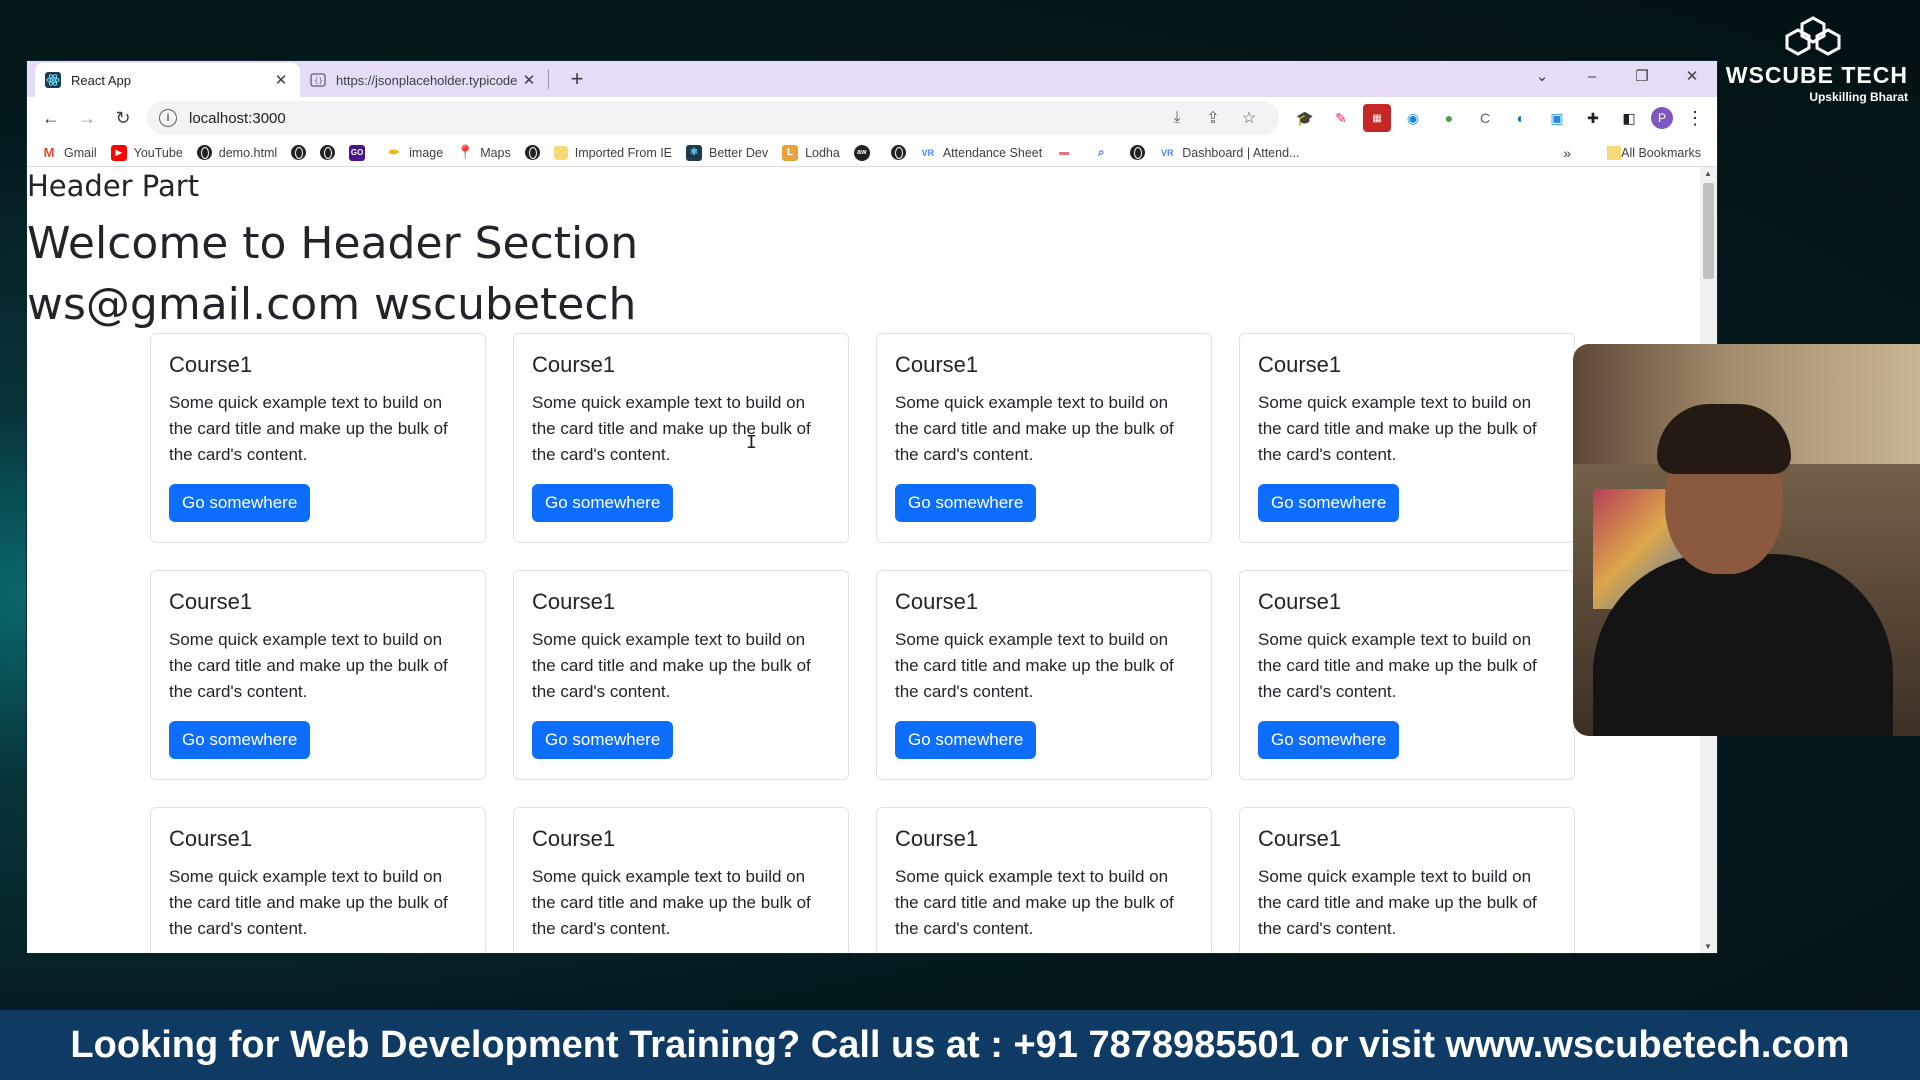  Describe the element at coordinates (1746, 540) in the screenshot. I see `presenter-webcam` at that location.